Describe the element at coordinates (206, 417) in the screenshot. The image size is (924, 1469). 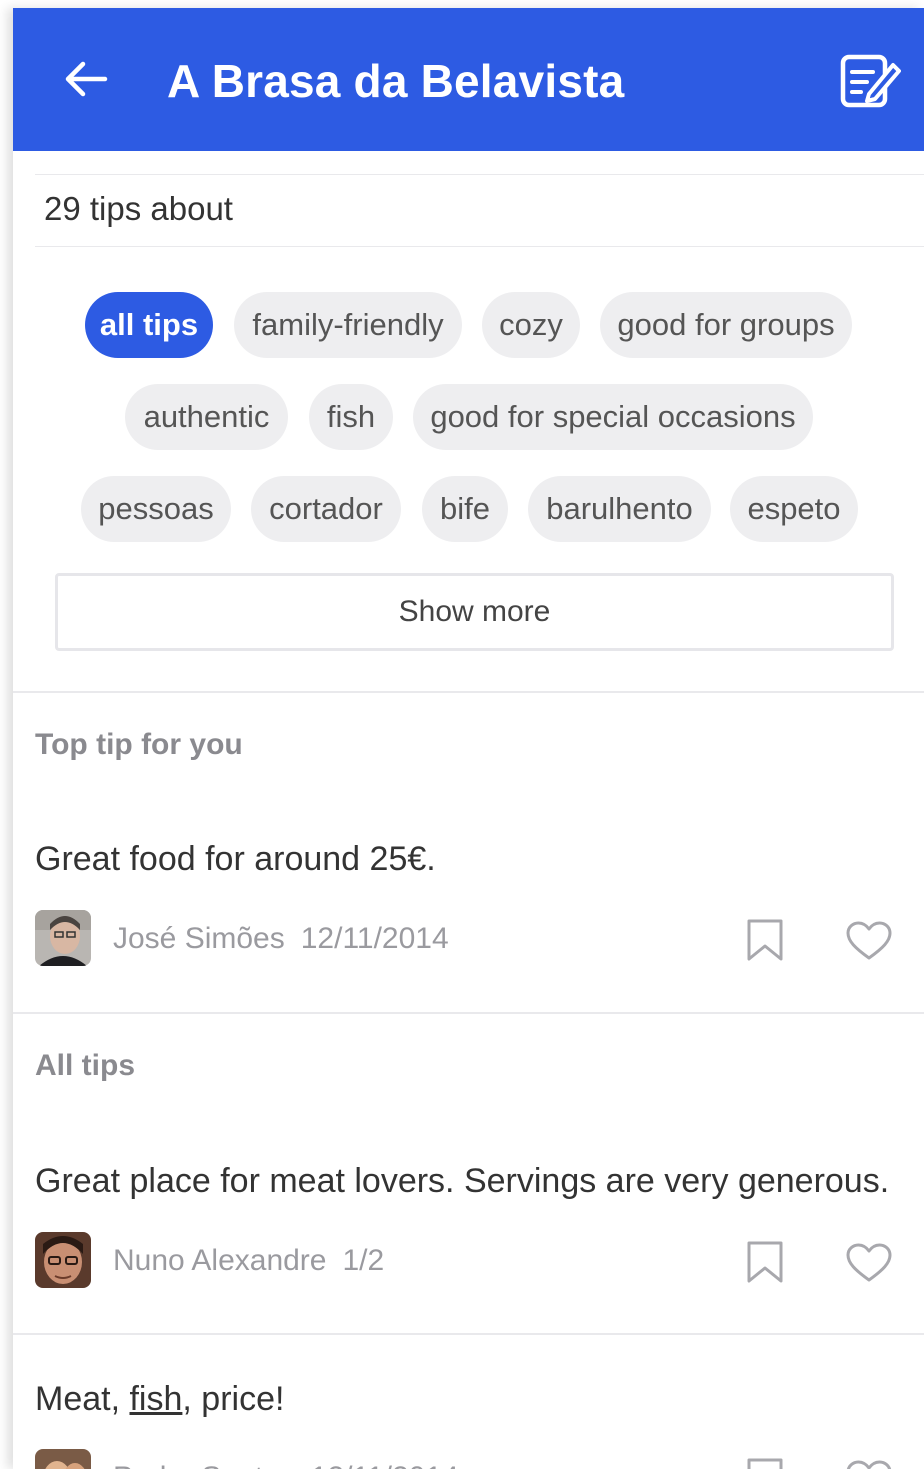
I see `filter-chip-authentic: authentic` at that location.